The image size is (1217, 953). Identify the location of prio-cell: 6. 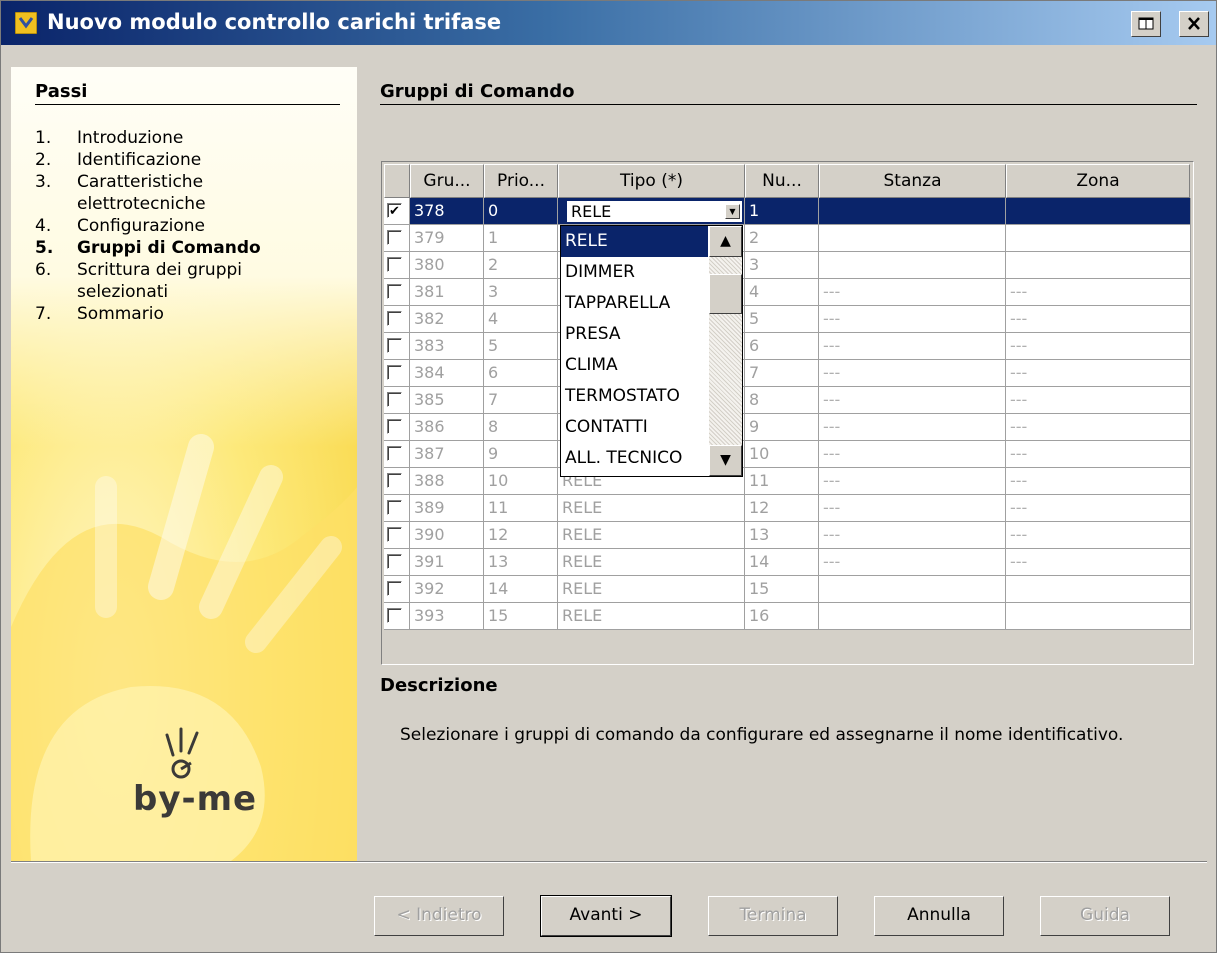
(521, 373).